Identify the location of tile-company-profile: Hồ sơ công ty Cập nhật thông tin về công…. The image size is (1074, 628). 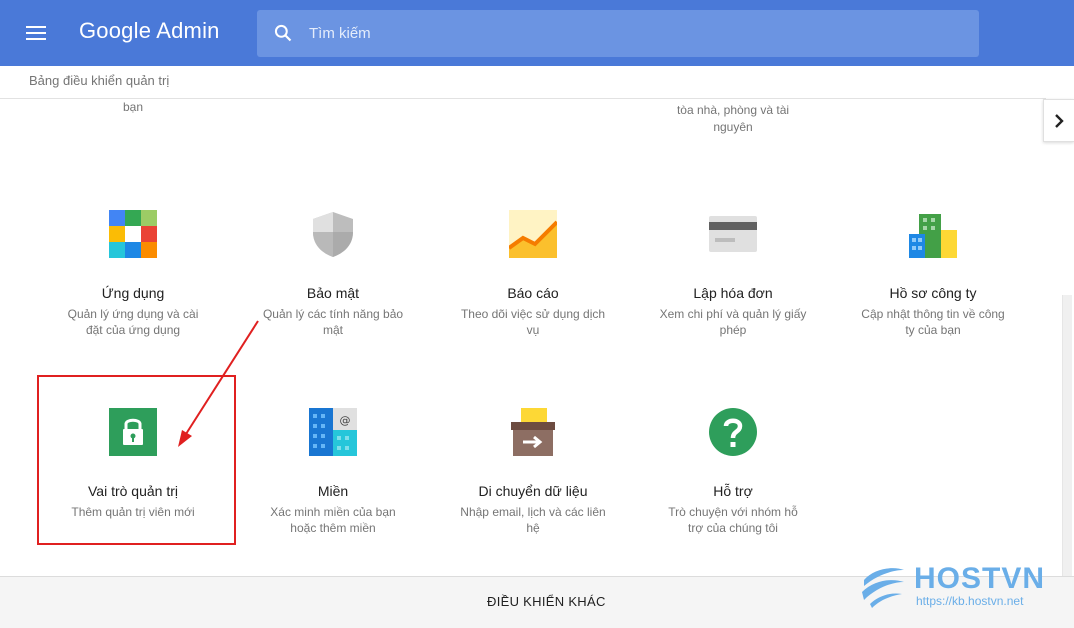
(933, 274).